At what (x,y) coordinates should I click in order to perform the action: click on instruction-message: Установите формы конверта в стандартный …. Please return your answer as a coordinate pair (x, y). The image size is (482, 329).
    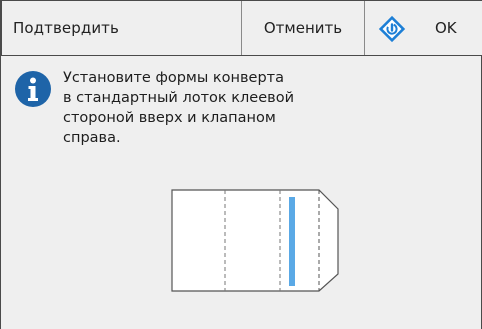
    Looking at the image, I should click on (193, 108).